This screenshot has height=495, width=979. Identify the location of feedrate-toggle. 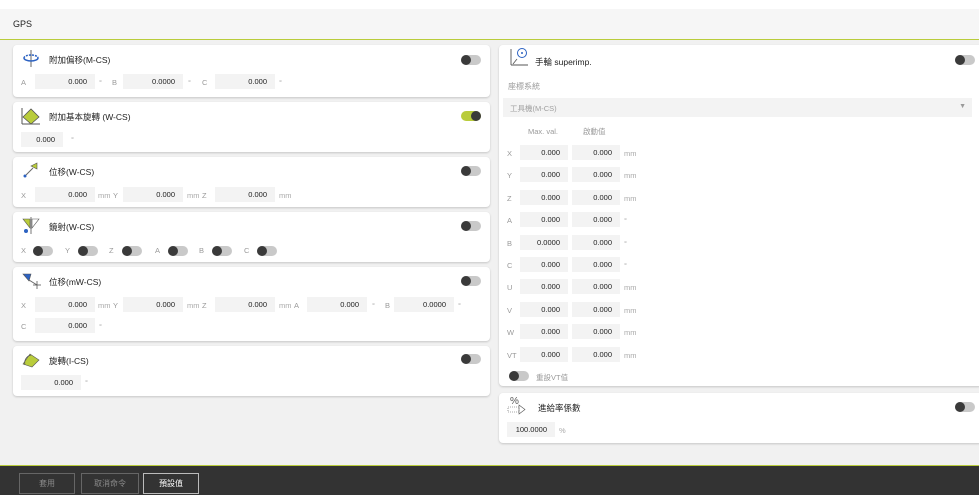
(965, 407).